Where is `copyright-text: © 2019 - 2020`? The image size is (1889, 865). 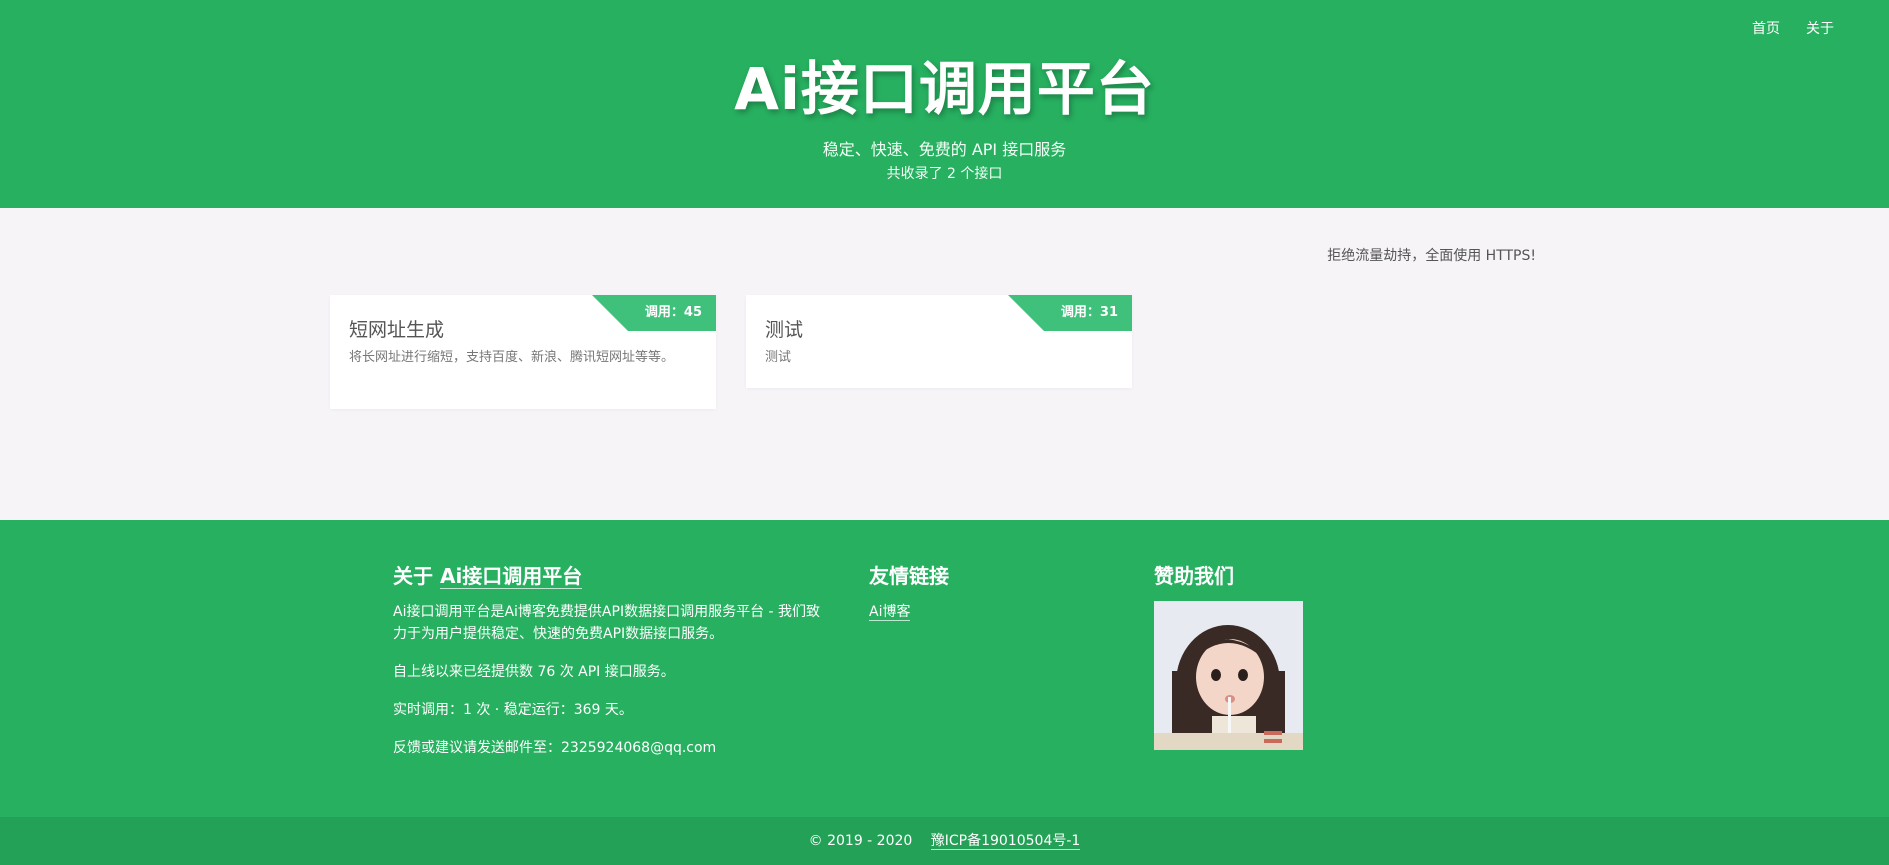 copyright-text: © 2019 - 2020 is located at coordinates (860, 841).